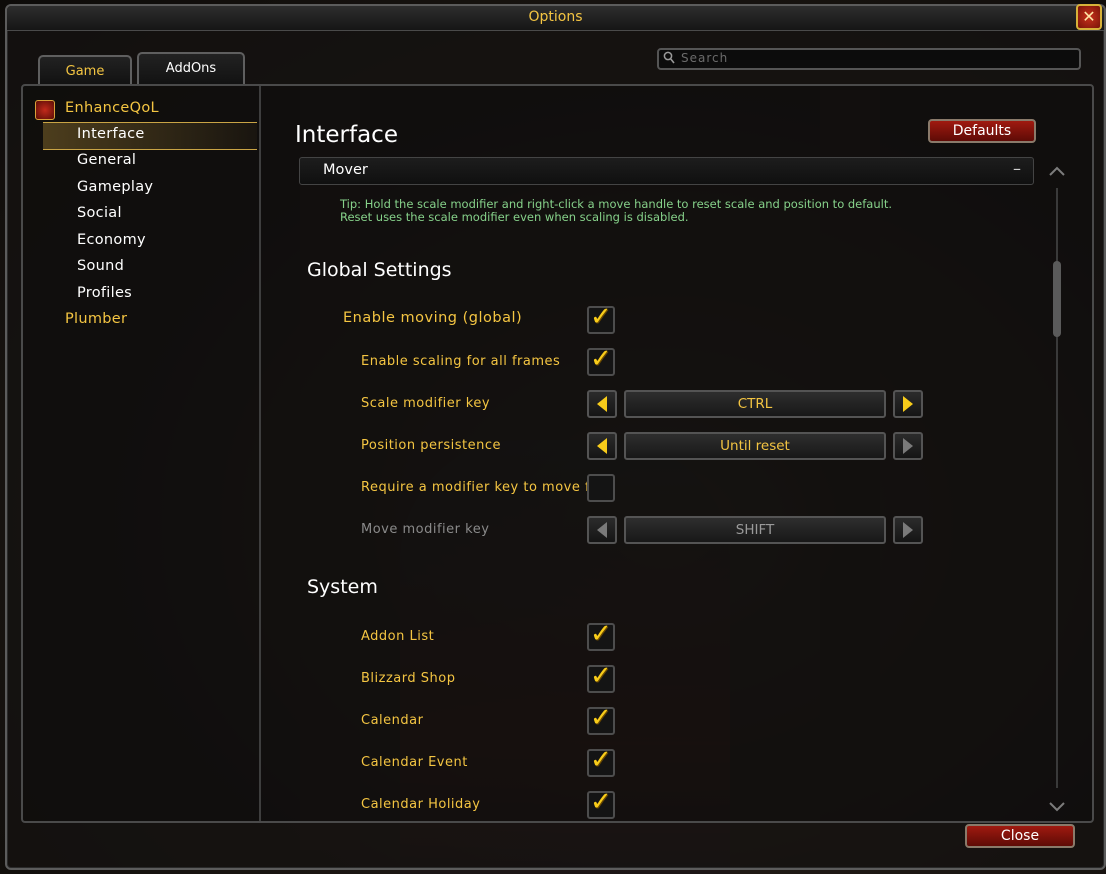 The height and width of the screenshot is (874, 1106). What do you see at coordinates (426, 403) in the screenshot?
I see `scale-modifier-label: Scale modifier key` at bounding box center [426, 403].